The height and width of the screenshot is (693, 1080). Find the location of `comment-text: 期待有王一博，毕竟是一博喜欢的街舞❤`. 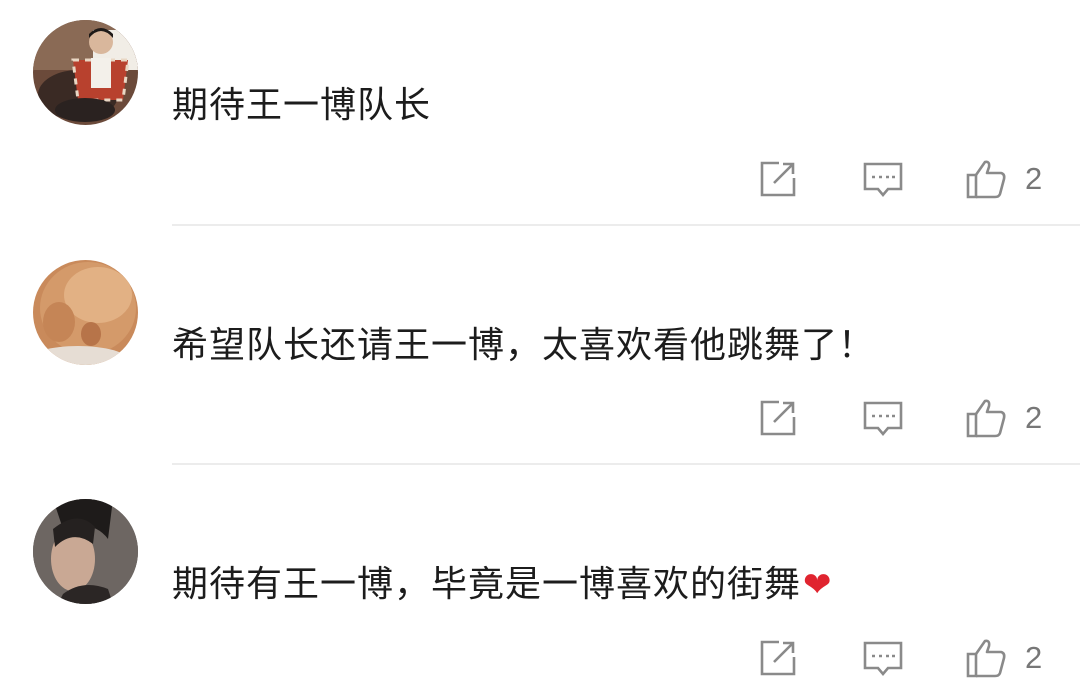

comment-text: 期待有王一博，毕竟是一博喜欢的街舞❤ is located at coordinates (502, 585).